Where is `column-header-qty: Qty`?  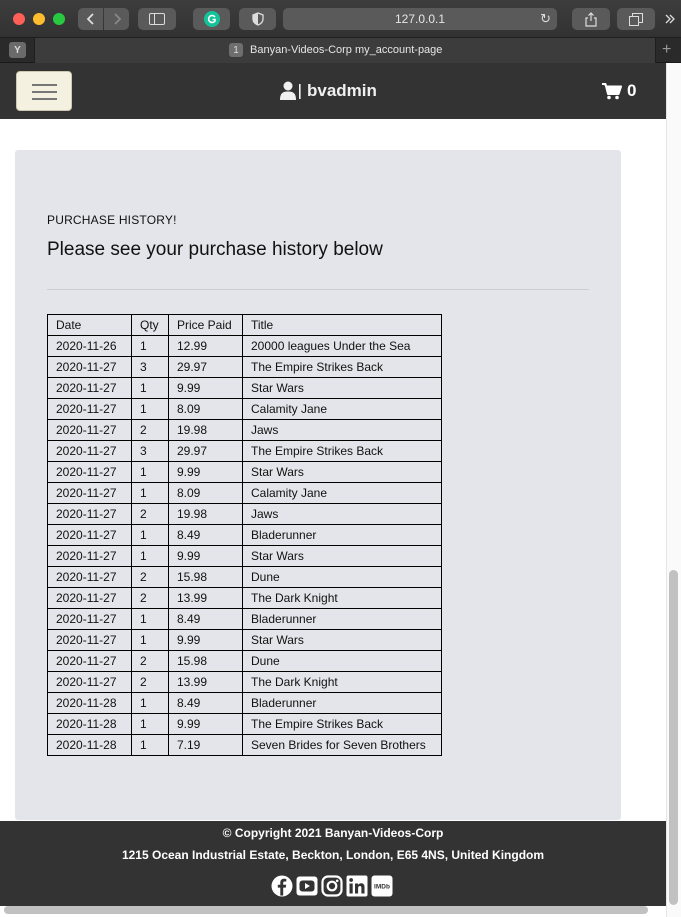
column-header-qty: Qty is located at coordinates (150, 325).